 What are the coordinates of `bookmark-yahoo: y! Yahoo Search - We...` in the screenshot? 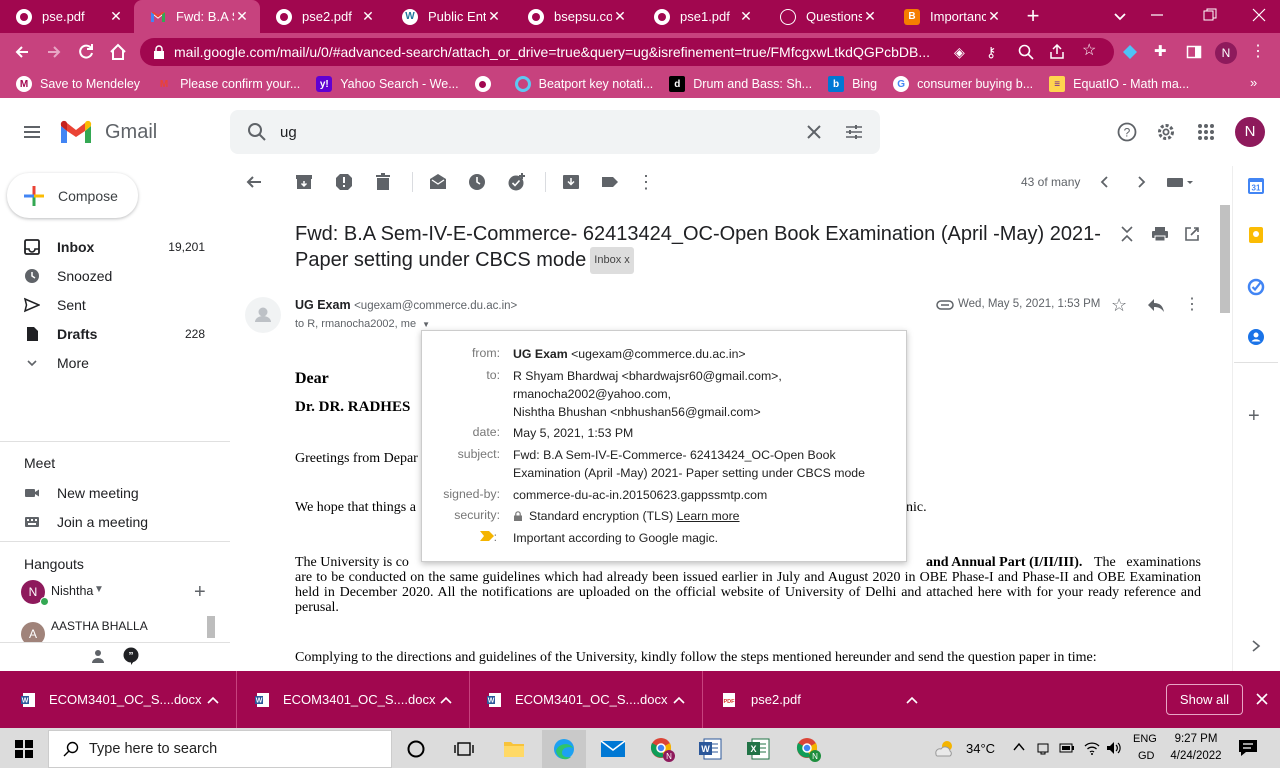 It's located at (387, 84).